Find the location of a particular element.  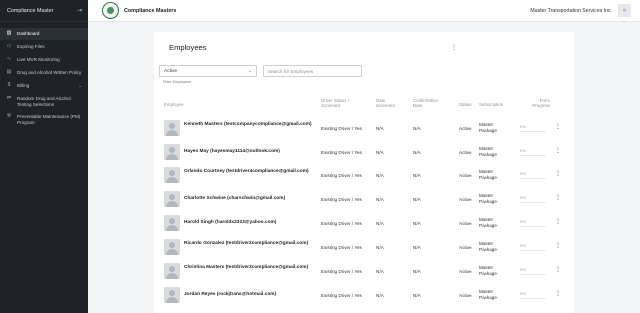

more-options-icon: ⋮ is located at coordinates (454, 47).